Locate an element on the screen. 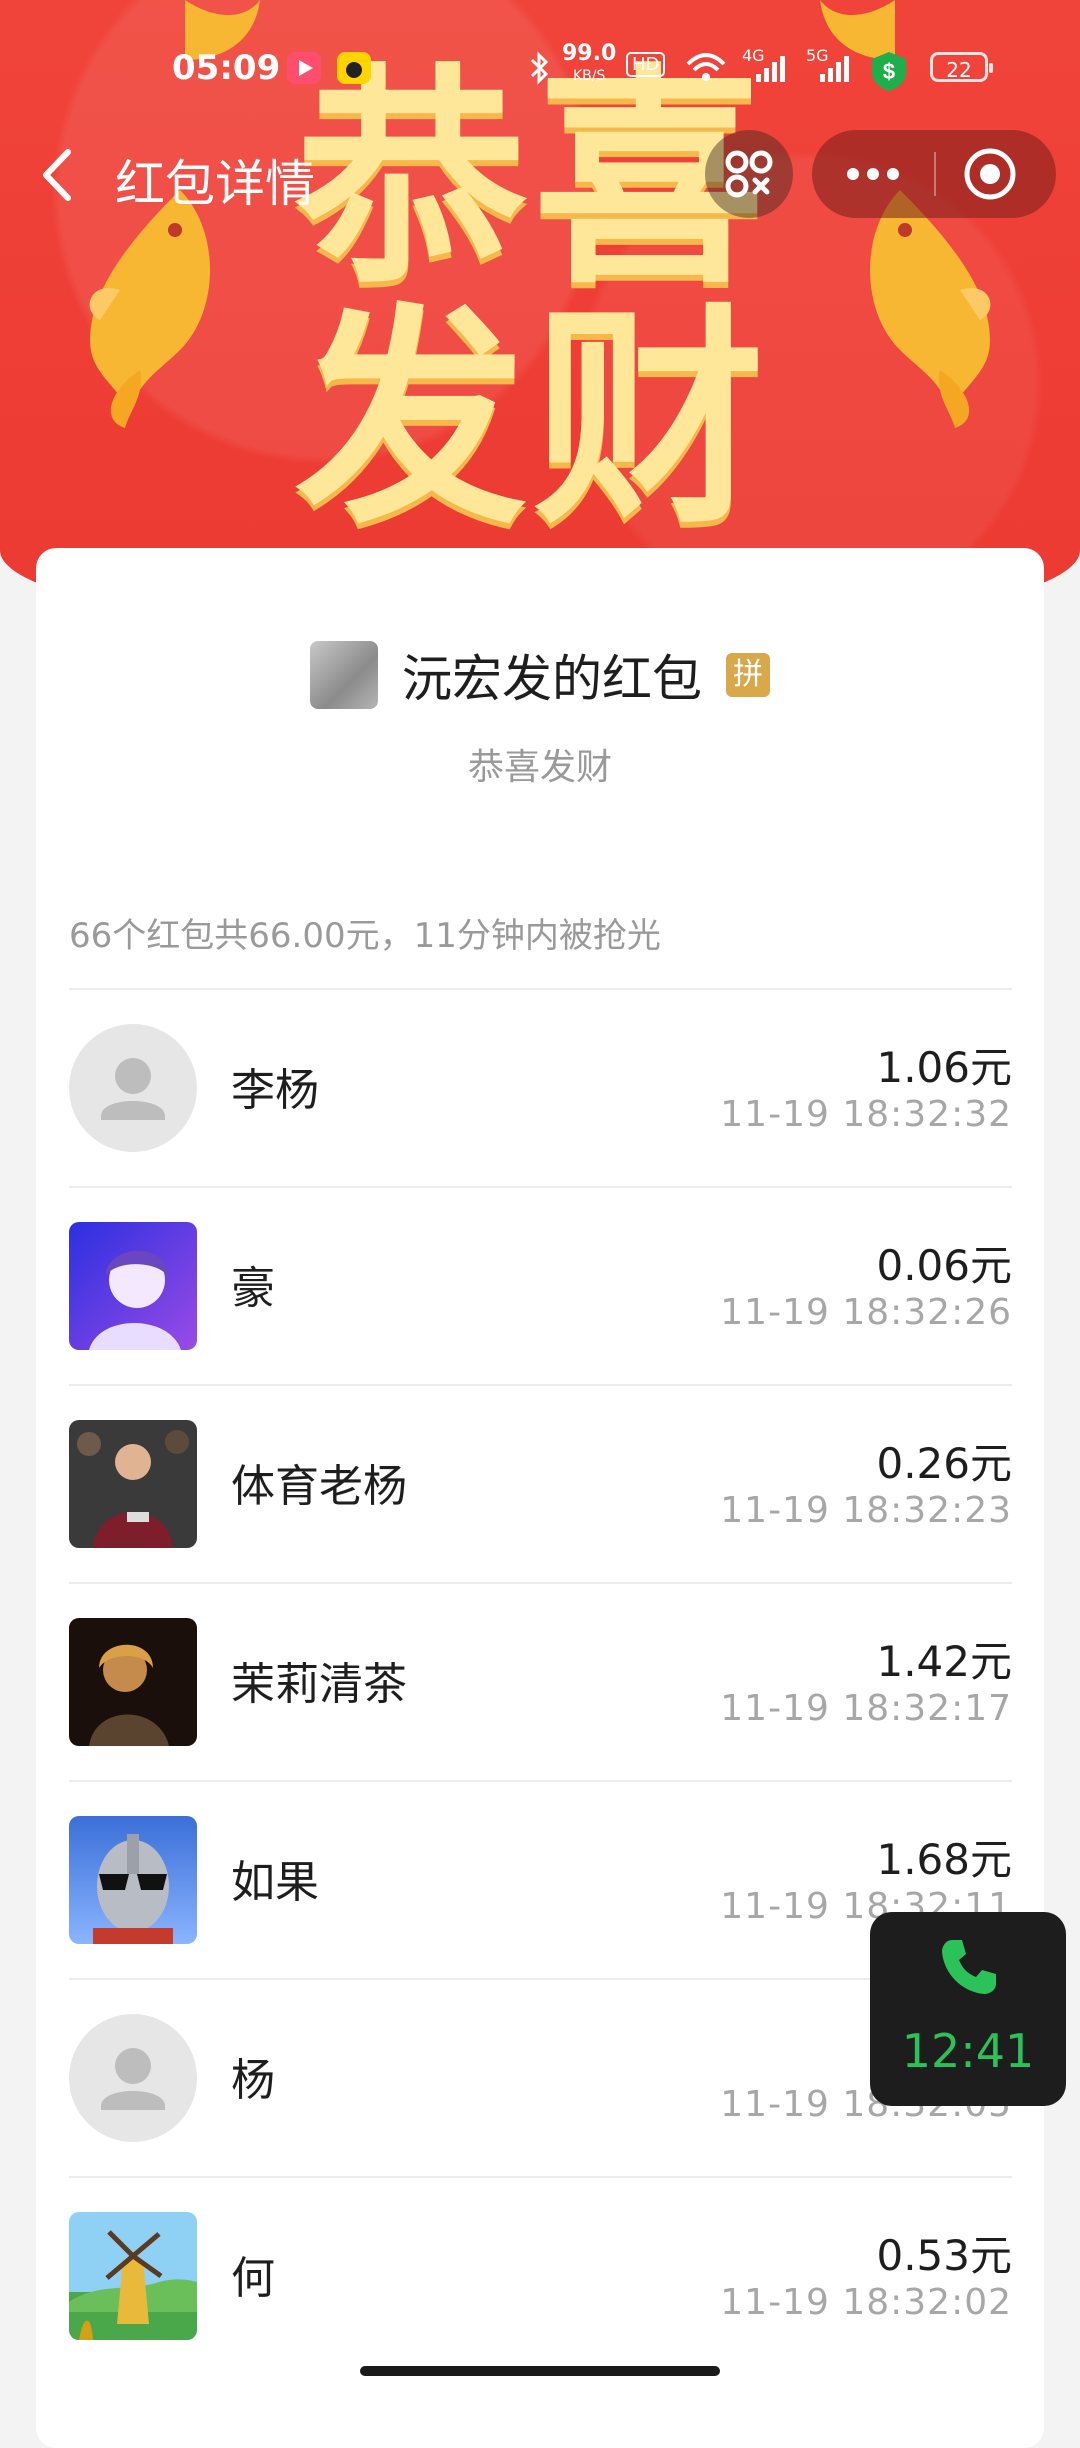  receiver-name: 李杨 is located at coordinates (275, 1090).